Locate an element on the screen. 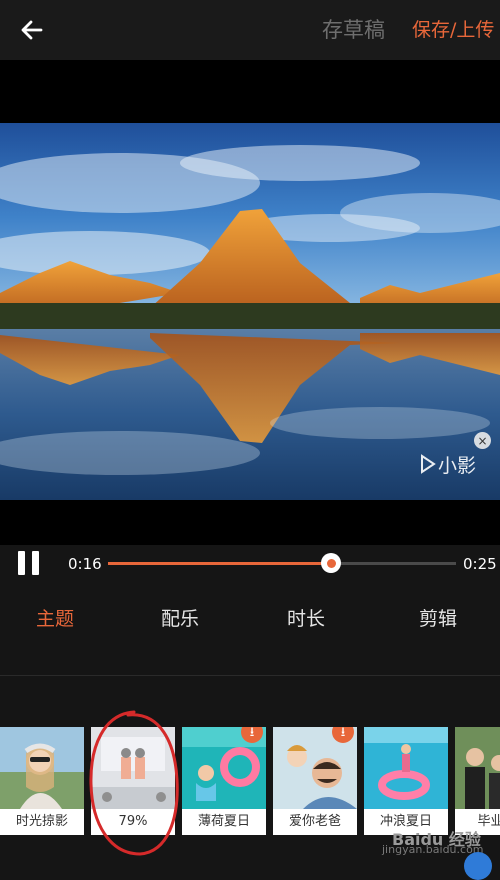 This screenshot has width=500, height=880. total-time: 0:25 is located at coordinates (480, 564).